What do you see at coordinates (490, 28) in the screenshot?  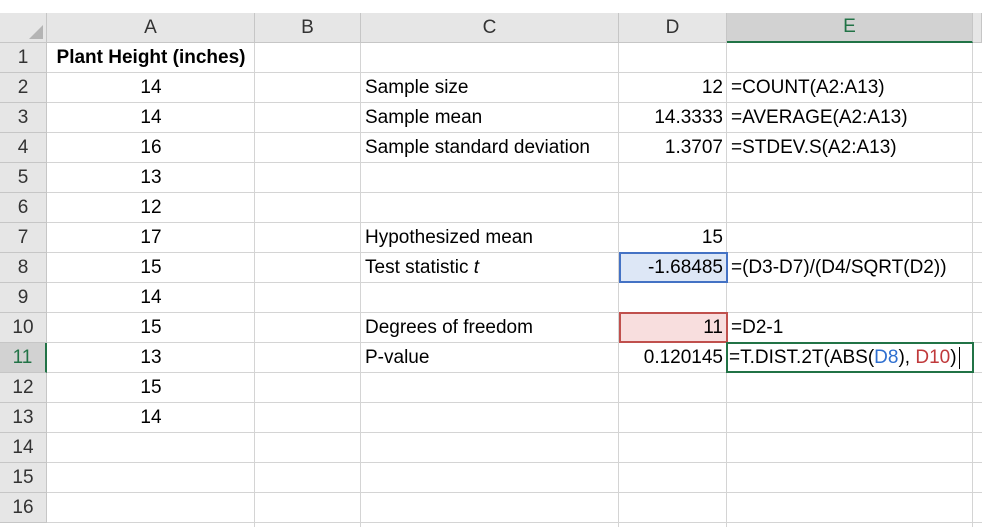 I see `column-header-c: C` at bounding box center [490, 28].